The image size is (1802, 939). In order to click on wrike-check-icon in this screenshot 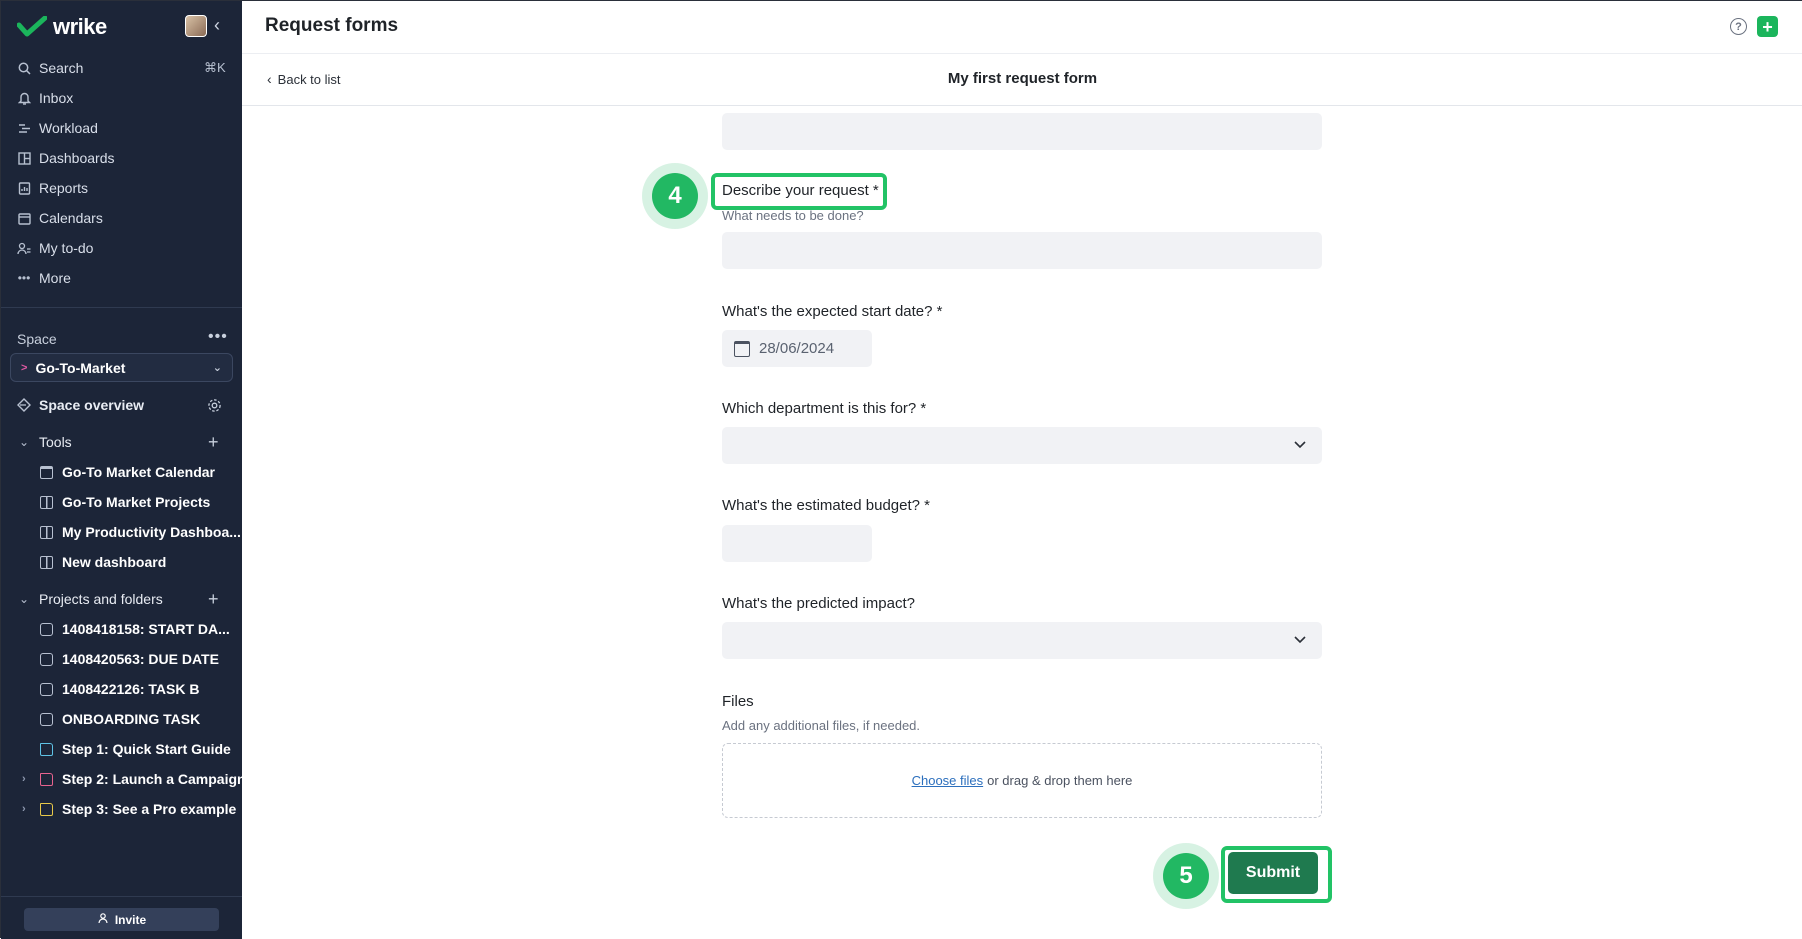, I will do `click(32, 26)`.